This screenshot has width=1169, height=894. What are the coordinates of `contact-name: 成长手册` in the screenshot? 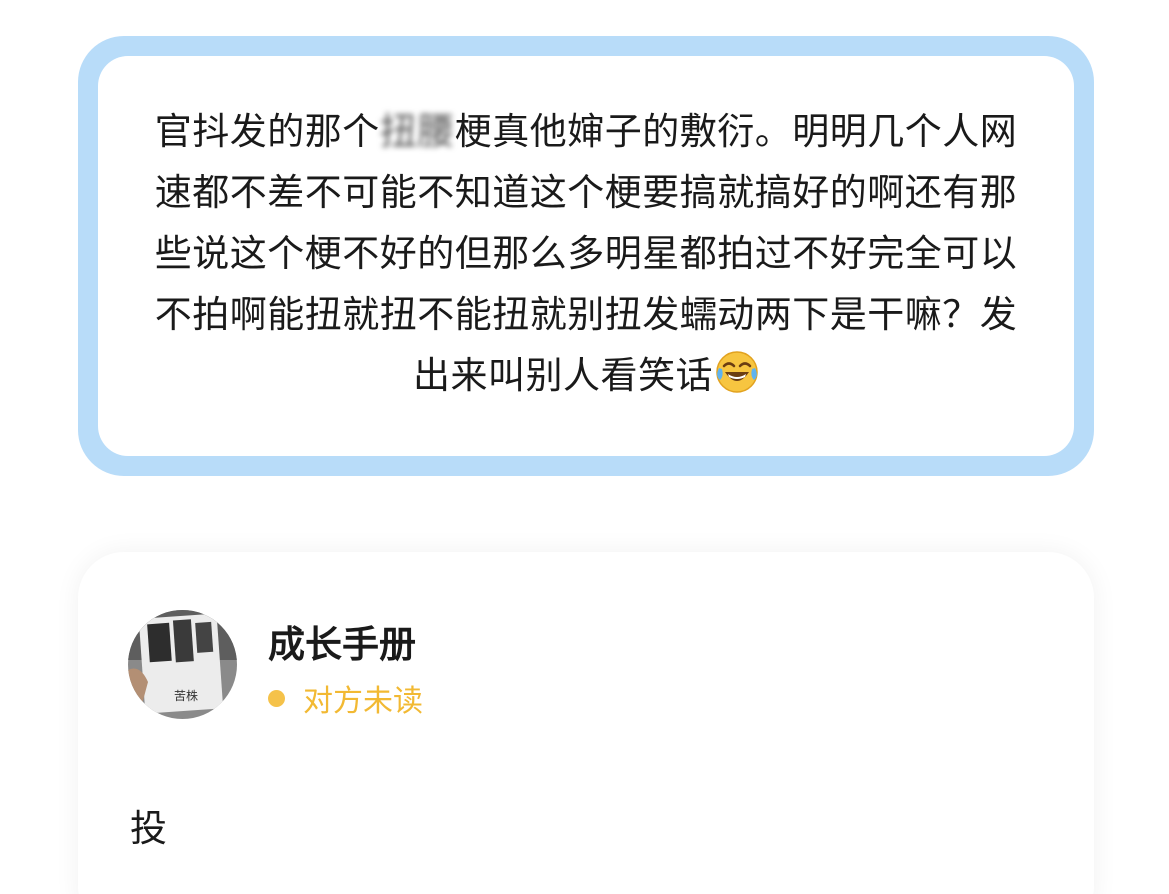 It's located at (342, 644).